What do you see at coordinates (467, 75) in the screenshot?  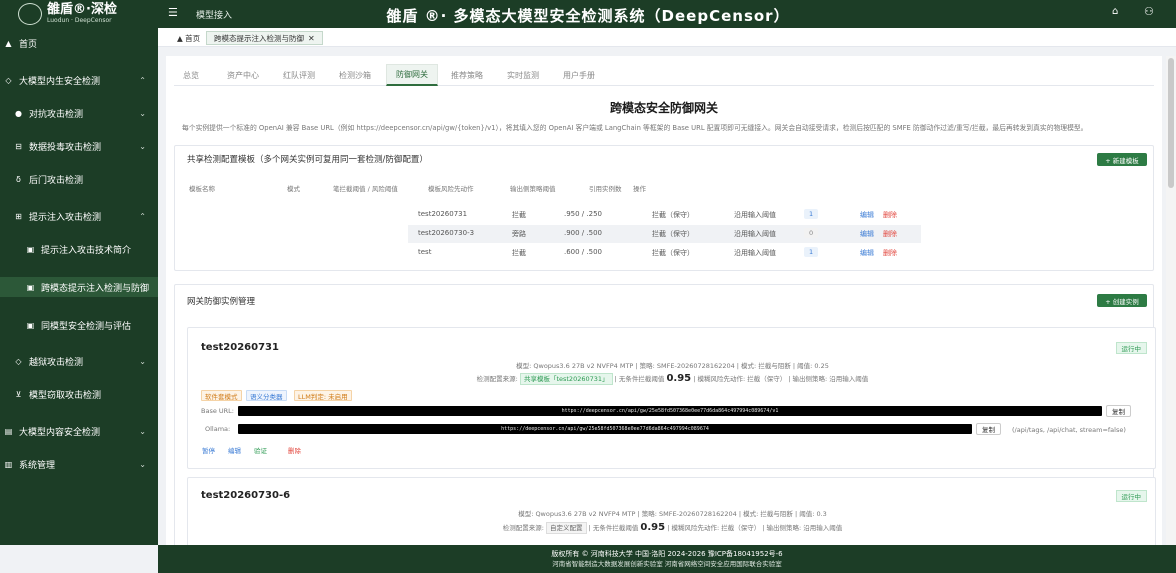 I see `tab-recommend: 推荐策略` at bounding box center [467, 75].